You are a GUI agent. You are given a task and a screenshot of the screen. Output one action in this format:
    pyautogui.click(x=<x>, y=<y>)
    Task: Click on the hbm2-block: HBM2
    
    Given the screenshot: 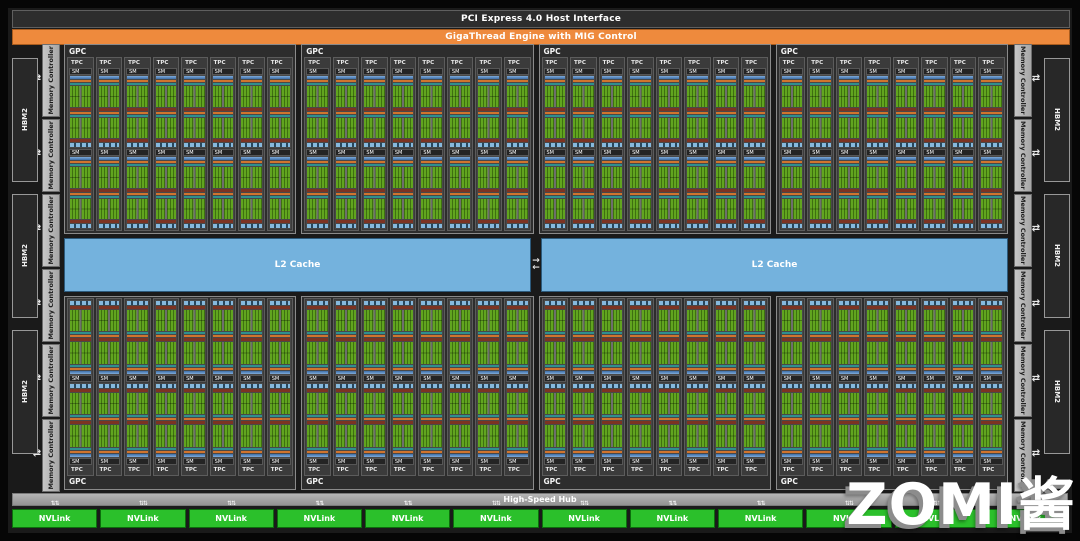 What is the action you would take?
    pyautogui.click(x=1057, y=256)
    